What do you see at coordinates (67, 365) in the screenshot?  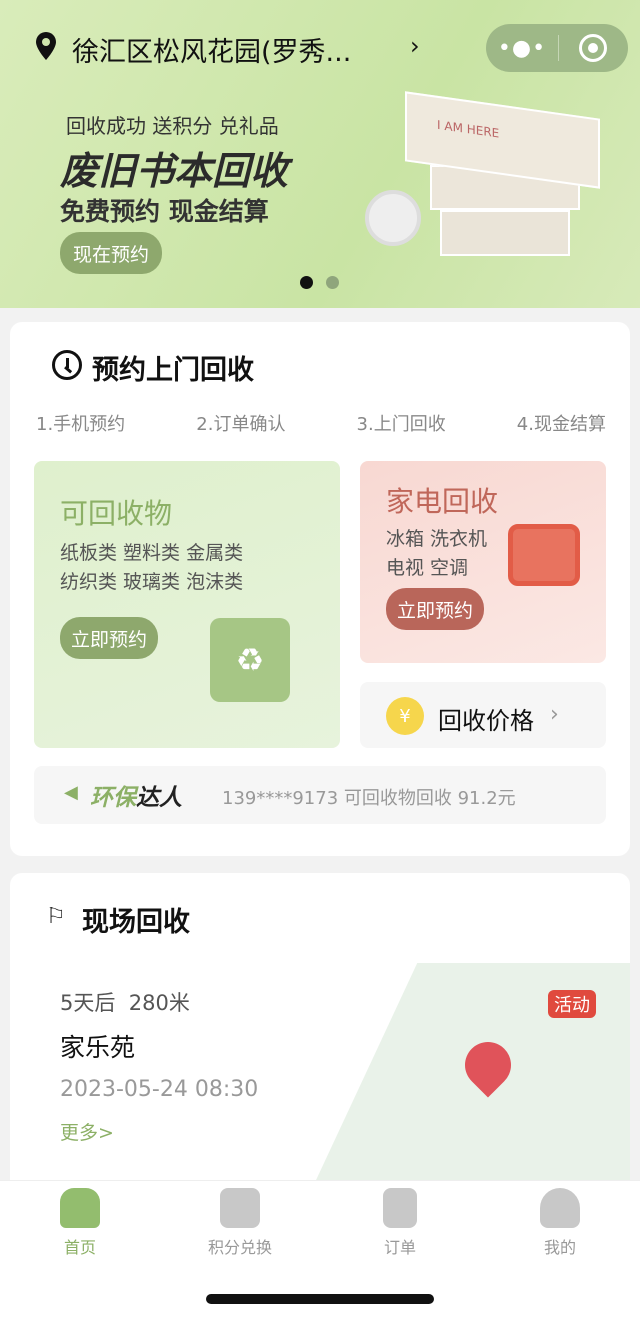 I see `clock-icon` at bounding box center [67, 365].